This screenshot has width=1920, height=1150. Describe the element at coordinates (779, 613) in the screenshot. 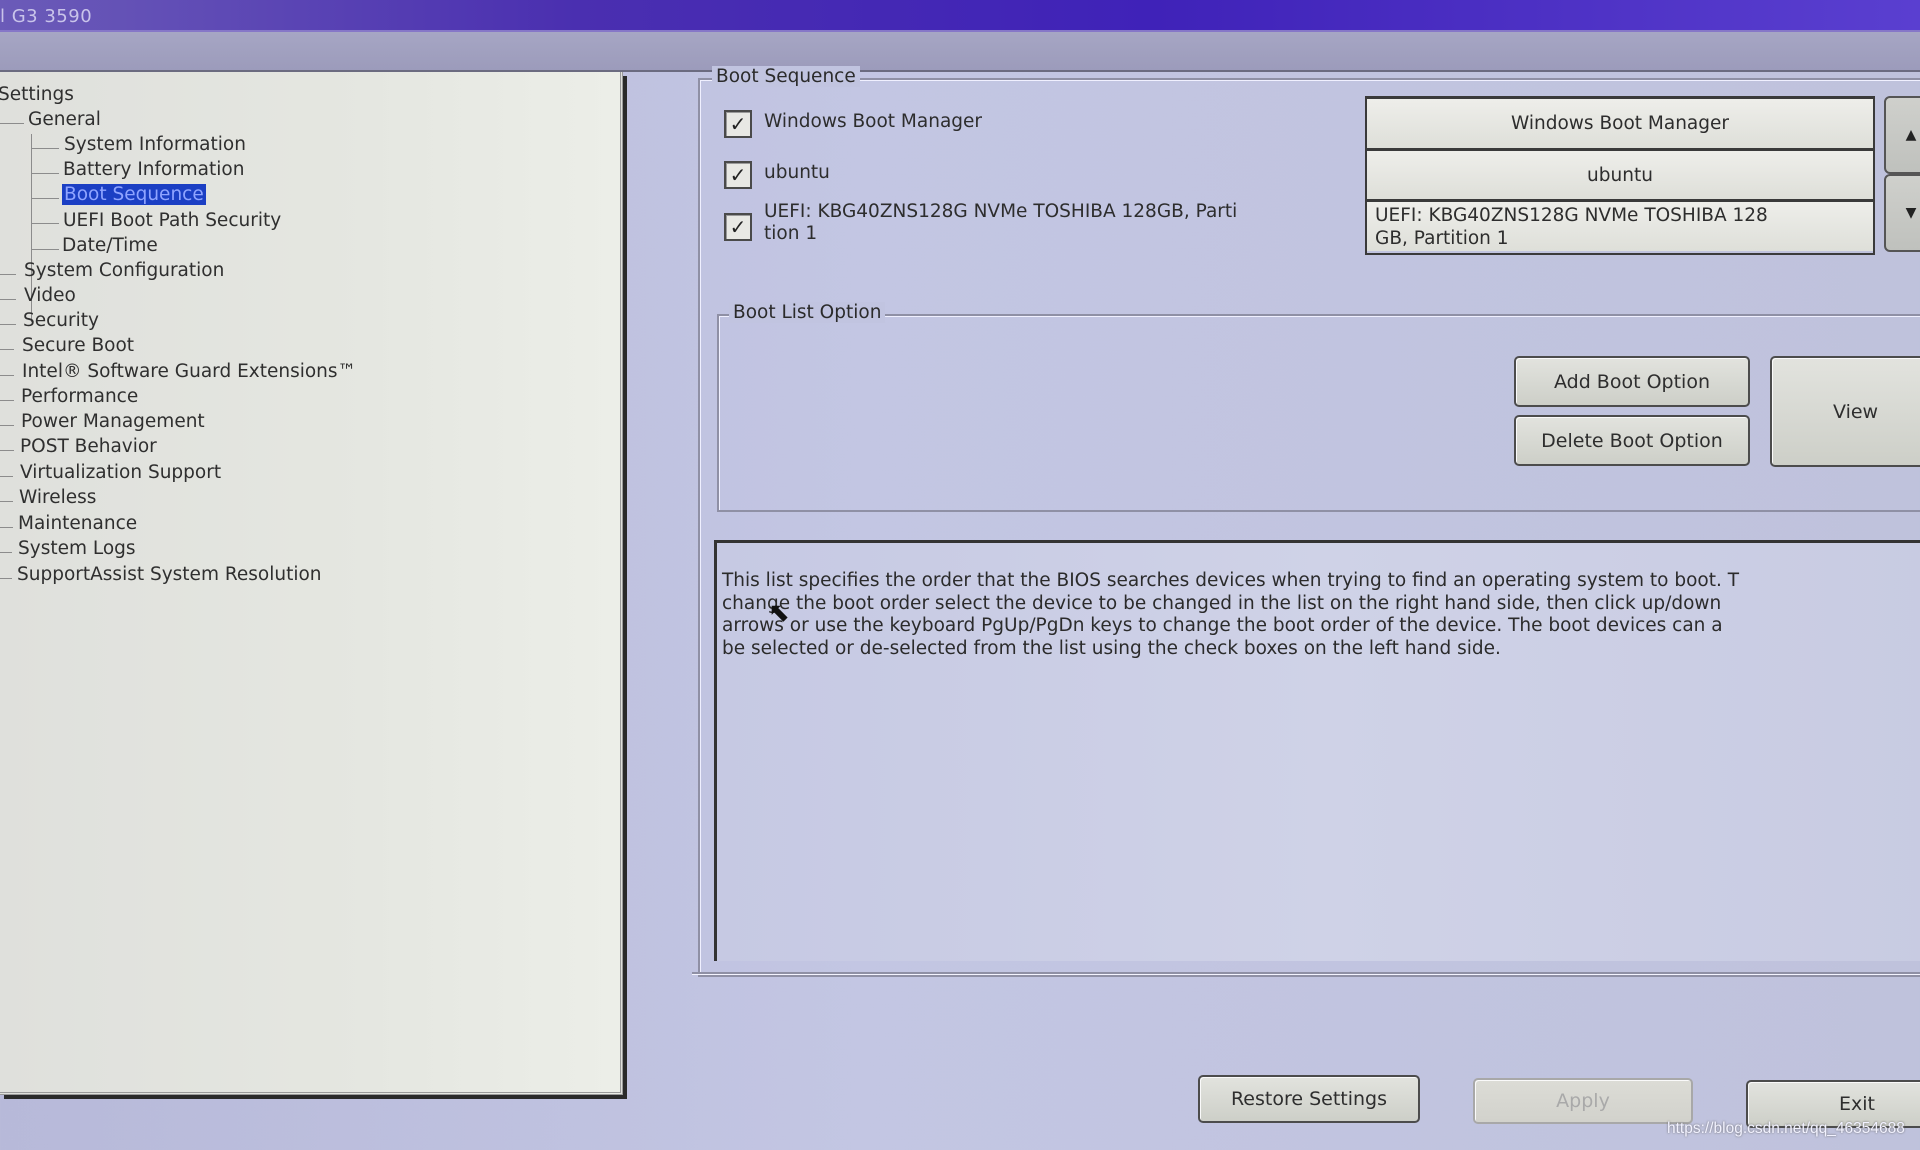

I see `mouse-cursor-icon: ⬉` at that location.